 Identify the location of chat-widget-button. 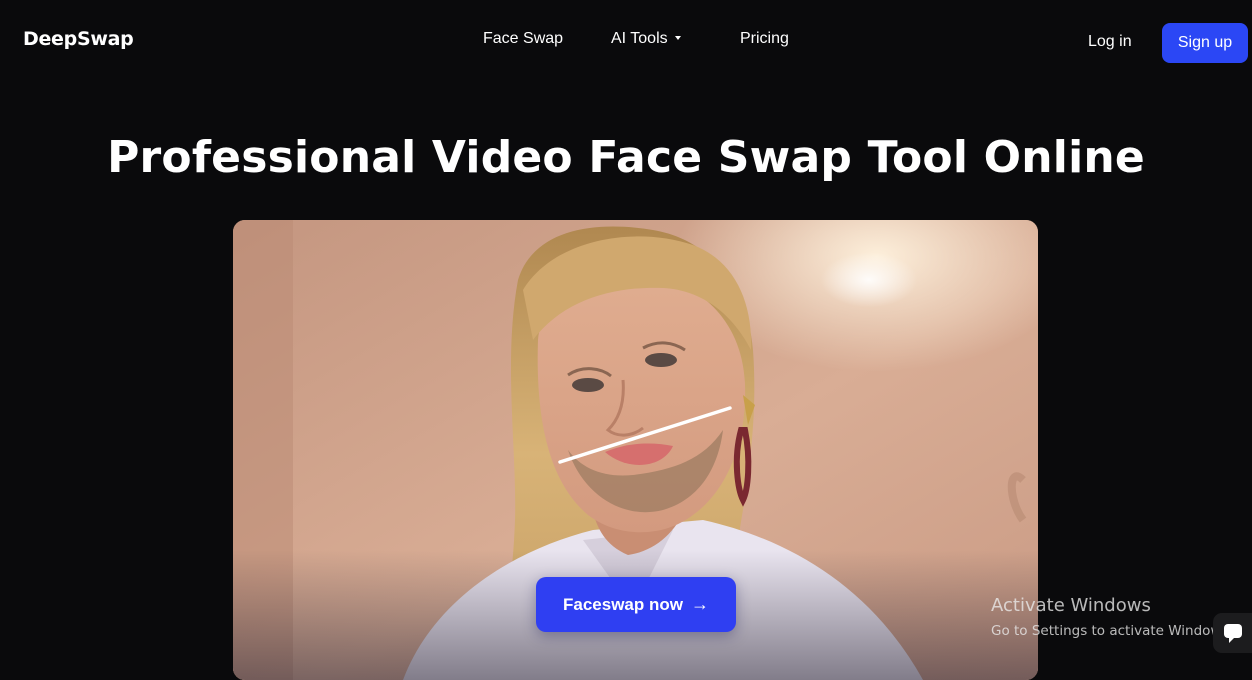
(1232, 633).